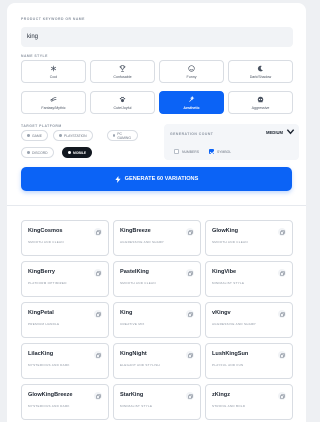 The image size is (320, 422). I want to click on result-name: KingBreeze, so click(135, 231).